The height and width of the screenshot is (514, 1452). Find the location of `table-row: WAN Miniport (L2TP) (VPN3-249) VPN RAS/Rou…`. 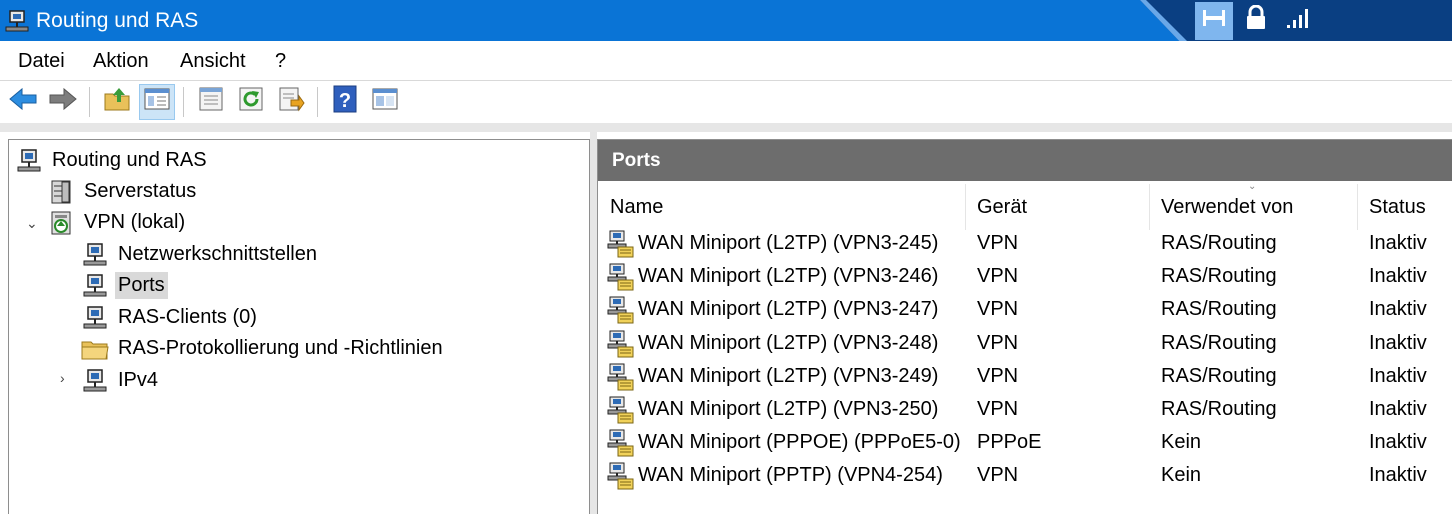

table-row: WAN Miniport (L2TP) (VPN3-249) VPN RAS/Rou… is located at coordinates (1025, 377).